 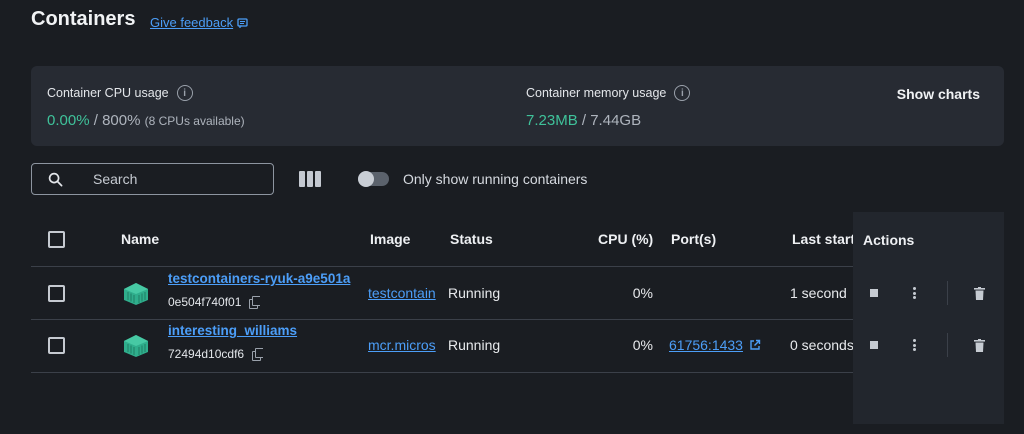 I want to click on container-id: 72494d10cdf6, so click(x=216, y=354).